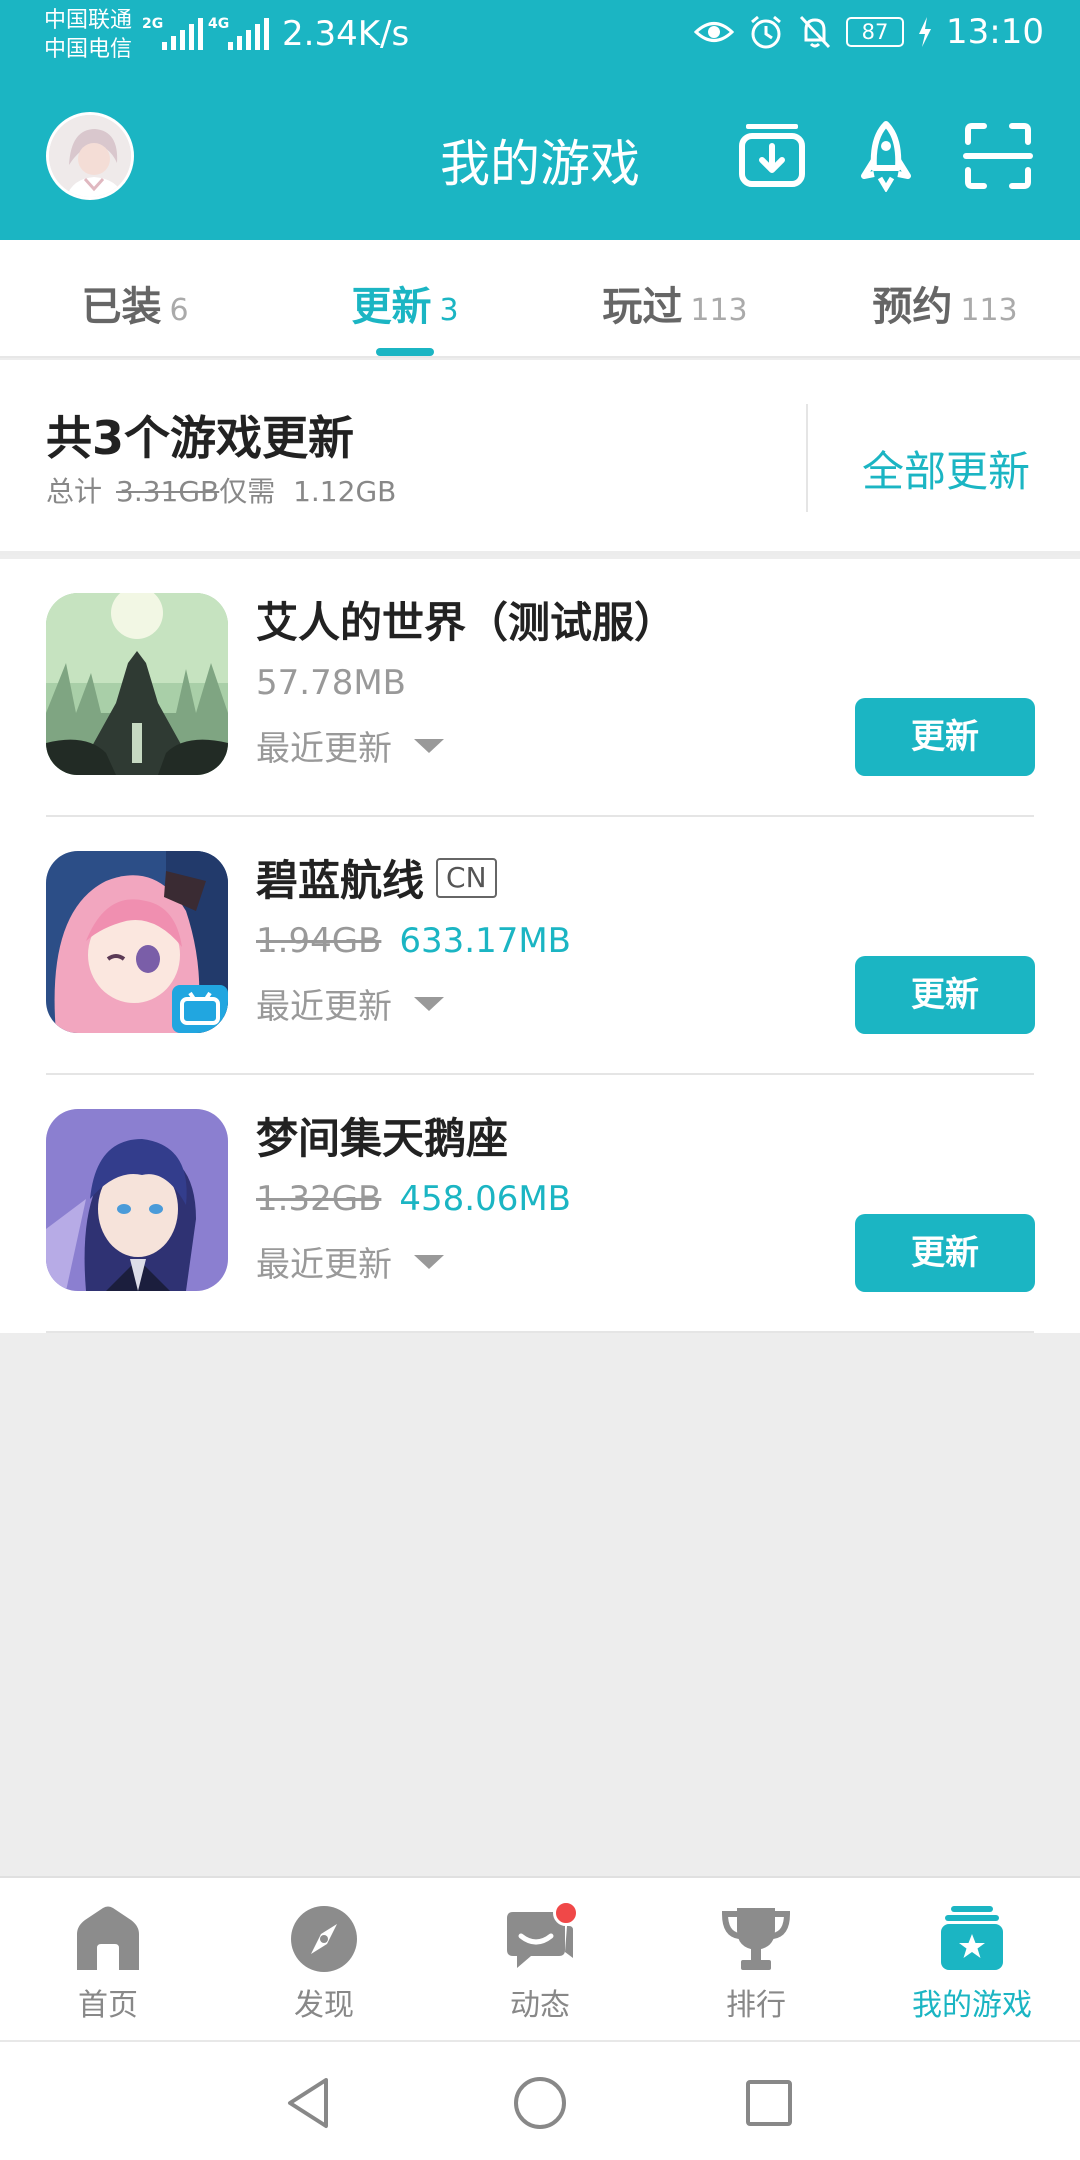 This screenshot has width=1080, height=2160. Describe the element at coordinates (153, 24) in the screenshot. I see `network-type-1: 2G` at that location.